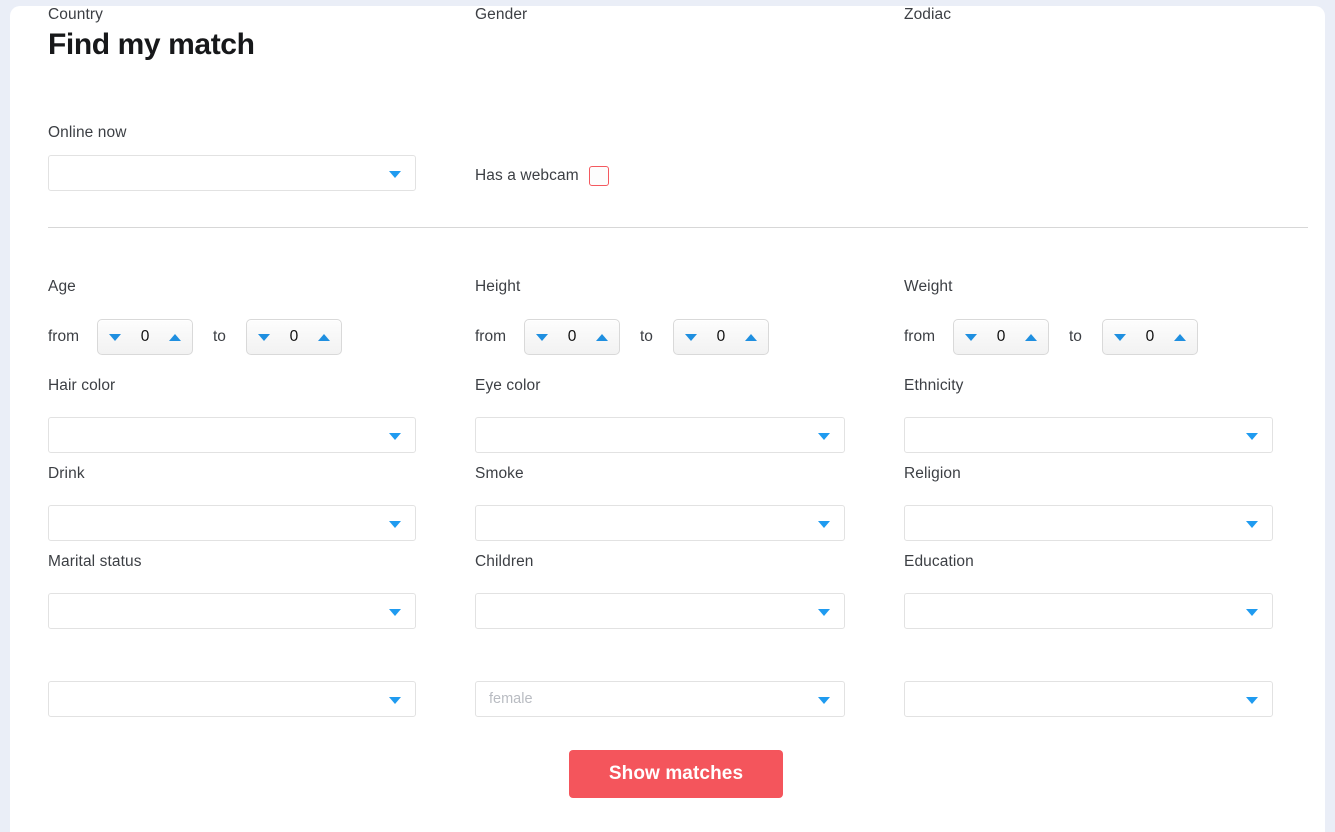 The image size is (1335, 832). What do you see at coordinates (87, 132) in the screenshot?
I see `online-now-label: Online now` at bounding box center [87, 132].